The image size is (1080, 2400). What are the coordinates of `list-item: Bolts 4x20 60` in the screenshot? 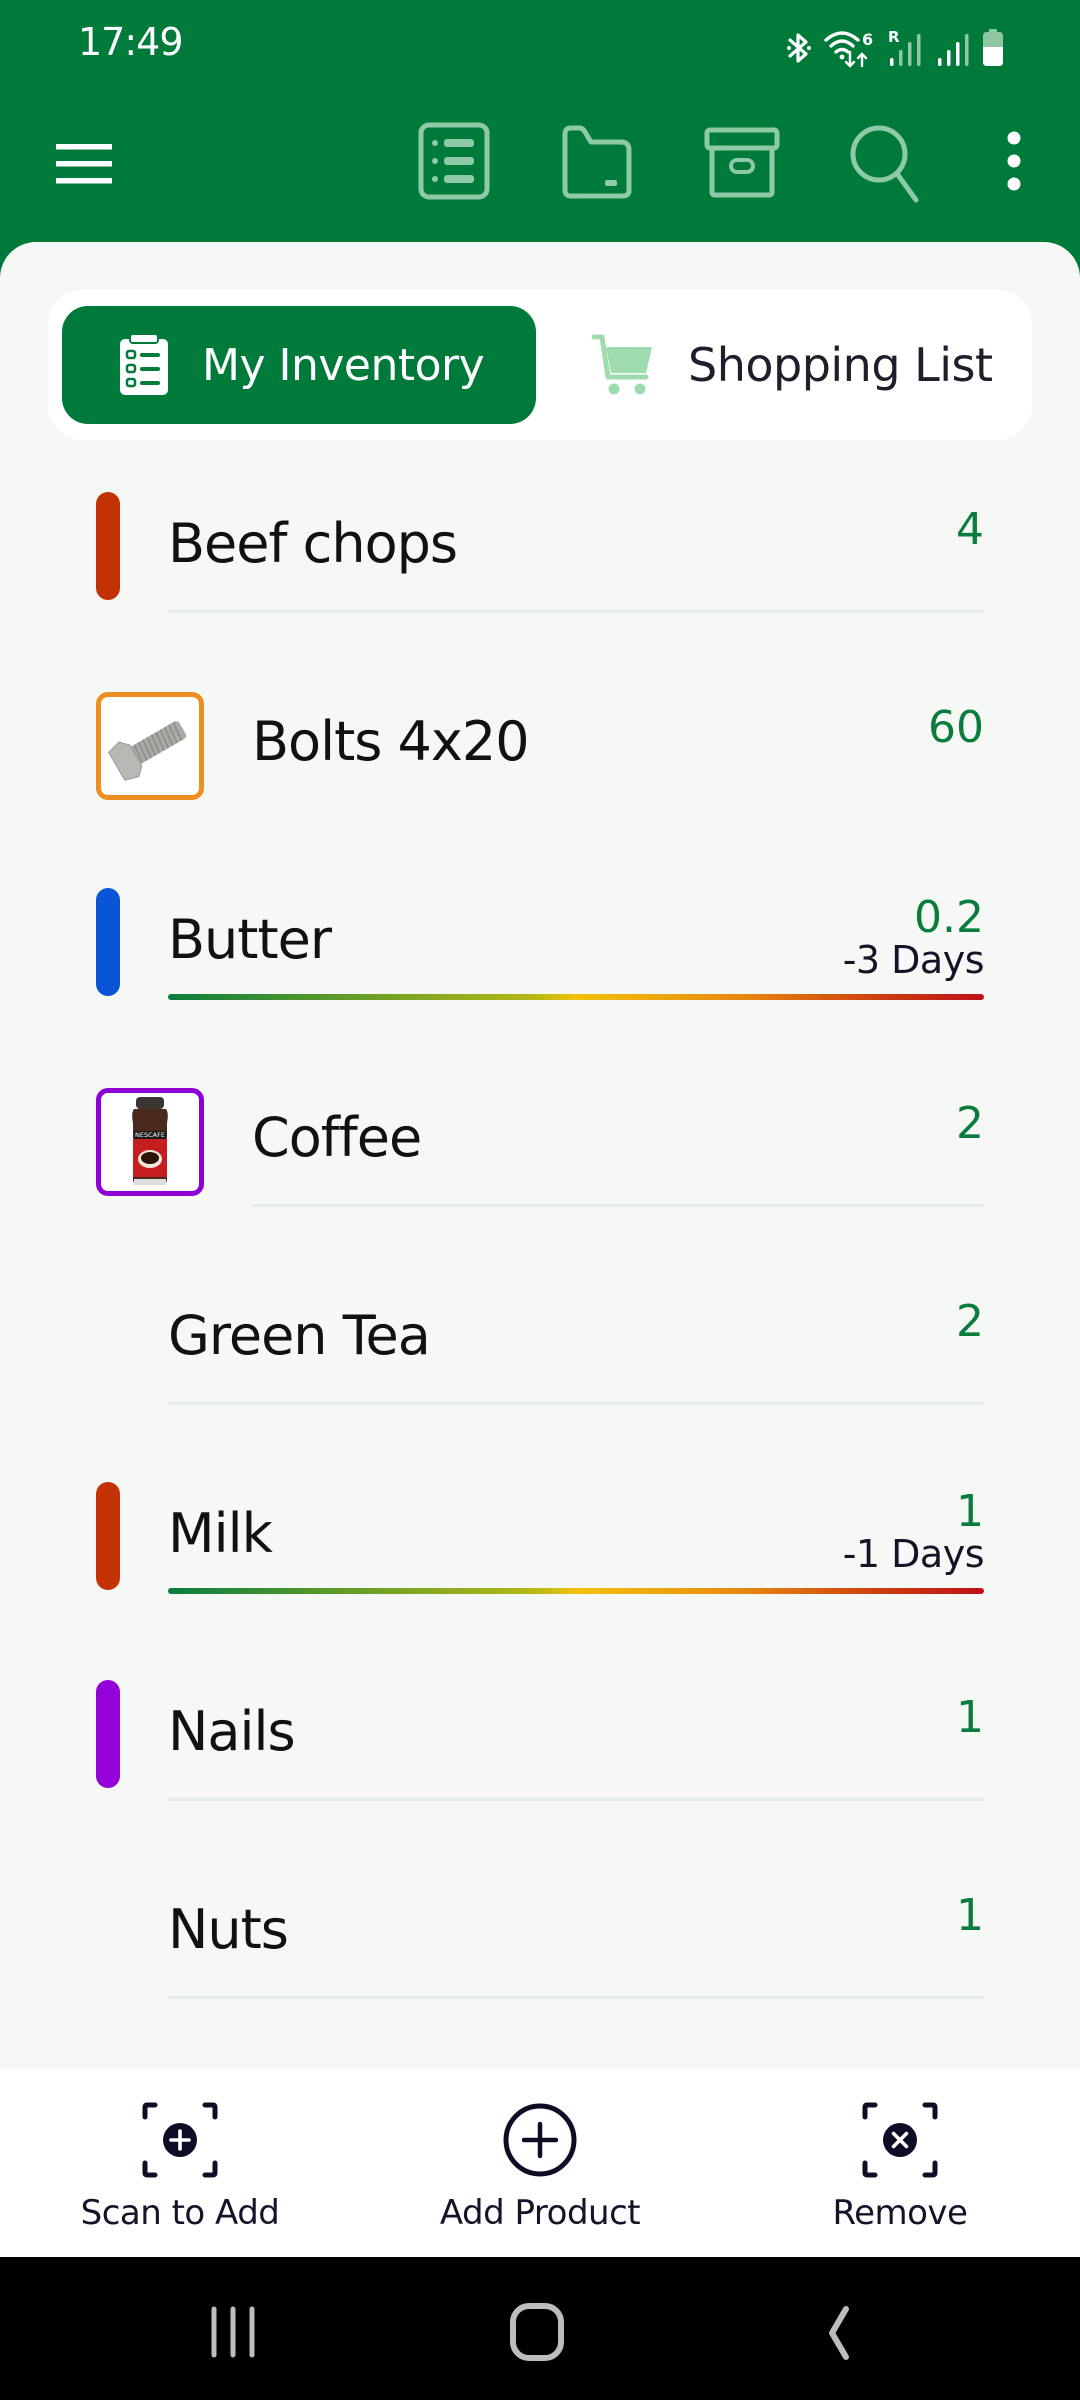 It's located at (540, 759).